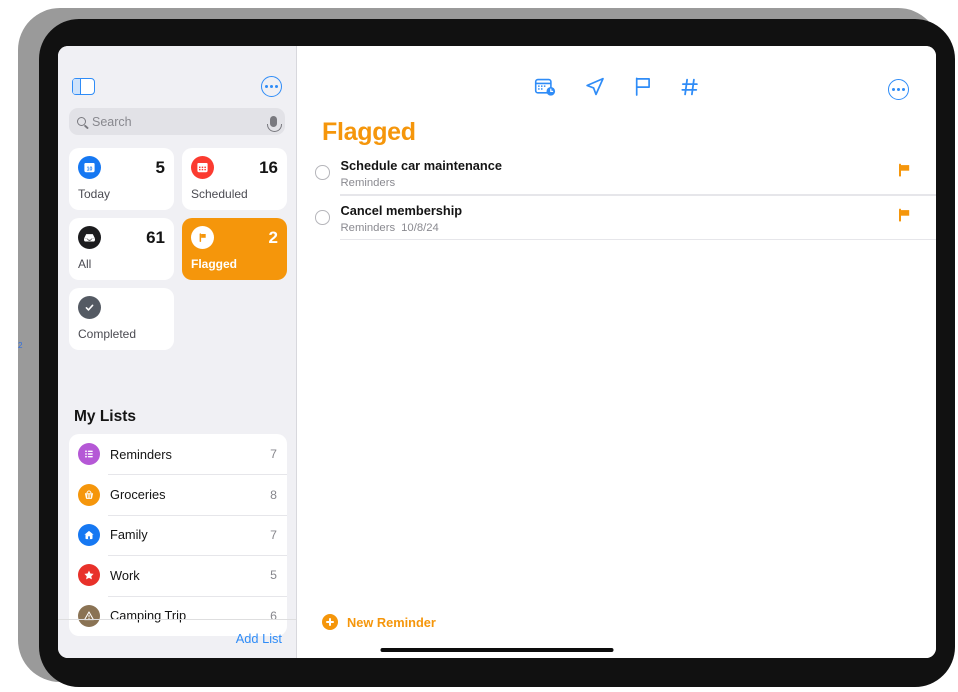  What do you see at coordinates (273, 615) in the screenshot?
I see `list-item-count: 6` at bounding box center [273, 615].